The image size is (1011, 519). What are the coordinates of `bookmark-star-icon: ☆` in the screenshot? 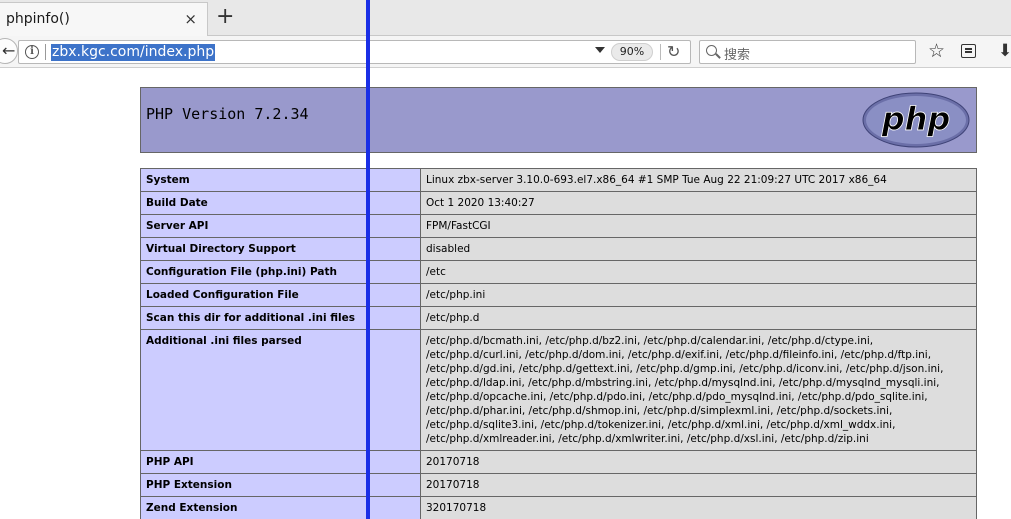 It's located at (936, 51).